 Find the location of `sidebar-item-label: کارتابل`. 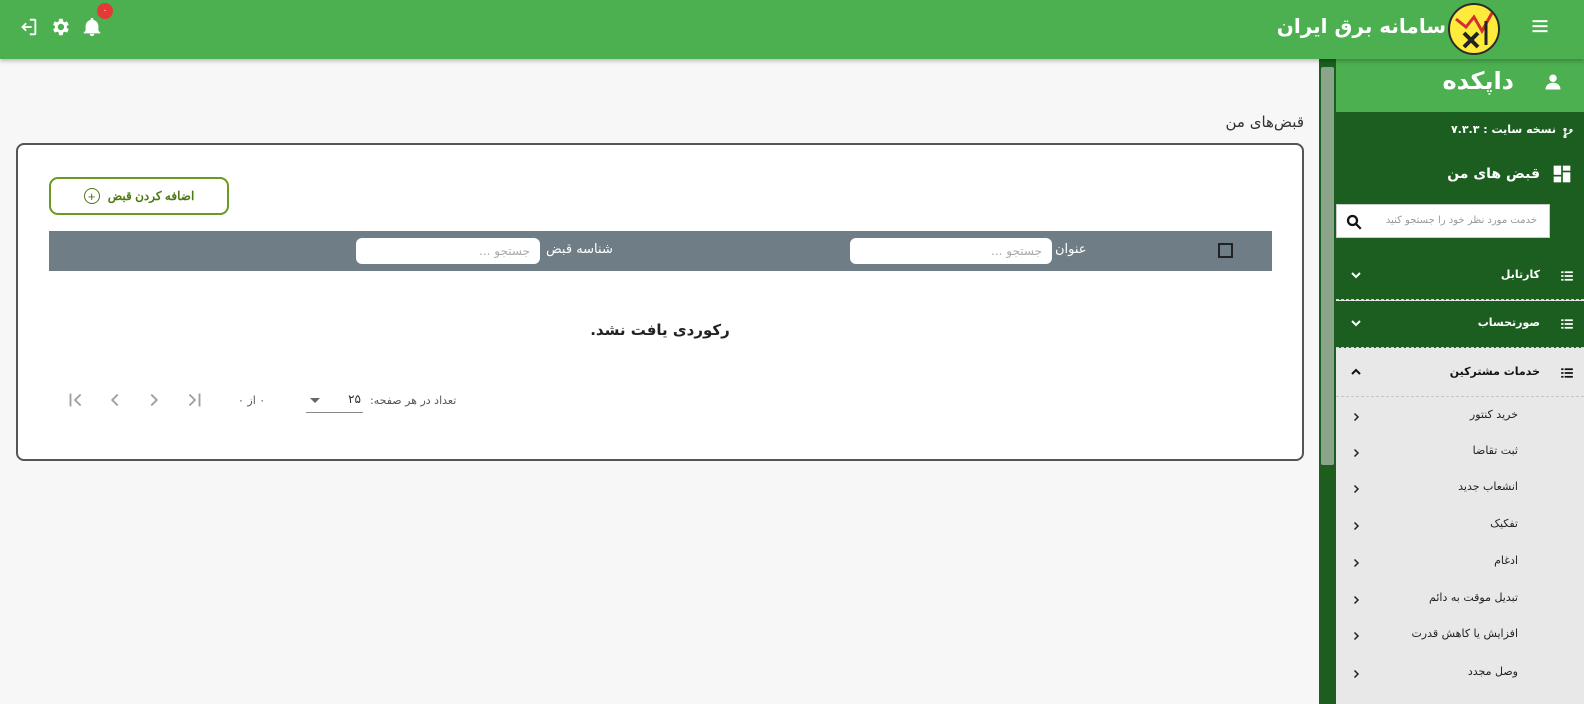

sidebar-item-label: کارتابل is located at coordinates (1520, 274).